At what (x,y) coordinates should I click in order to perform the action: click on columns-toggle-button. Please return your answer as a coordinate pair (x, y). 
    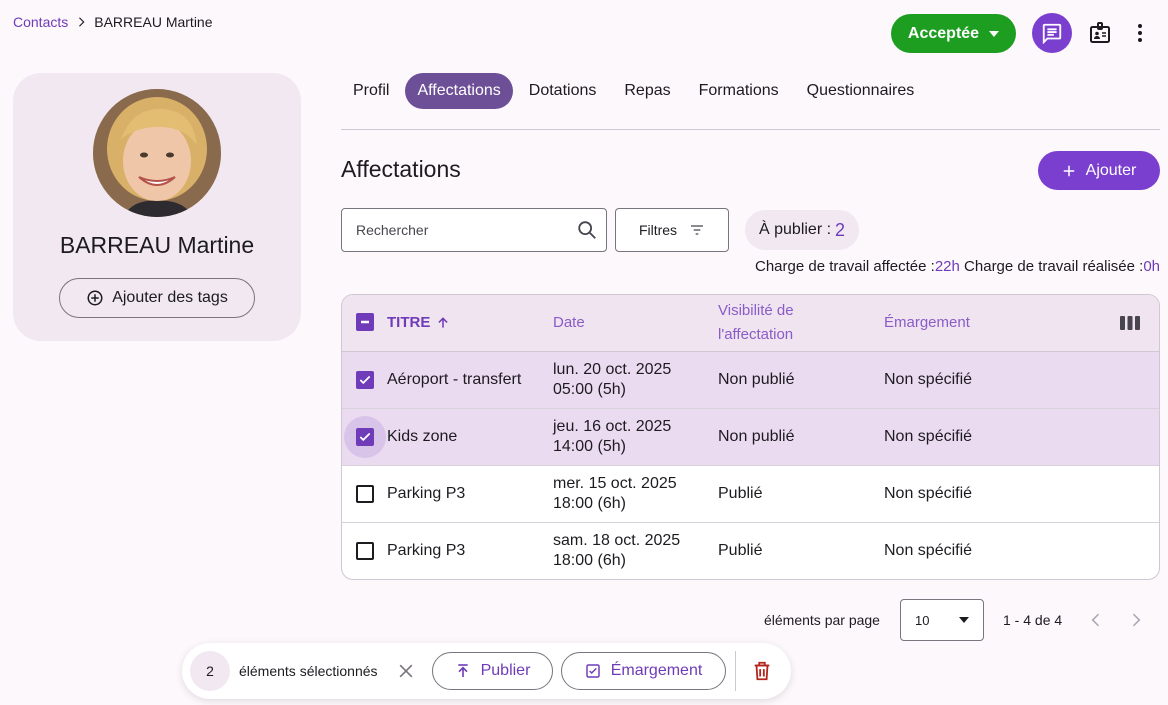
    Looking at the image, I should click on (1130, 327).